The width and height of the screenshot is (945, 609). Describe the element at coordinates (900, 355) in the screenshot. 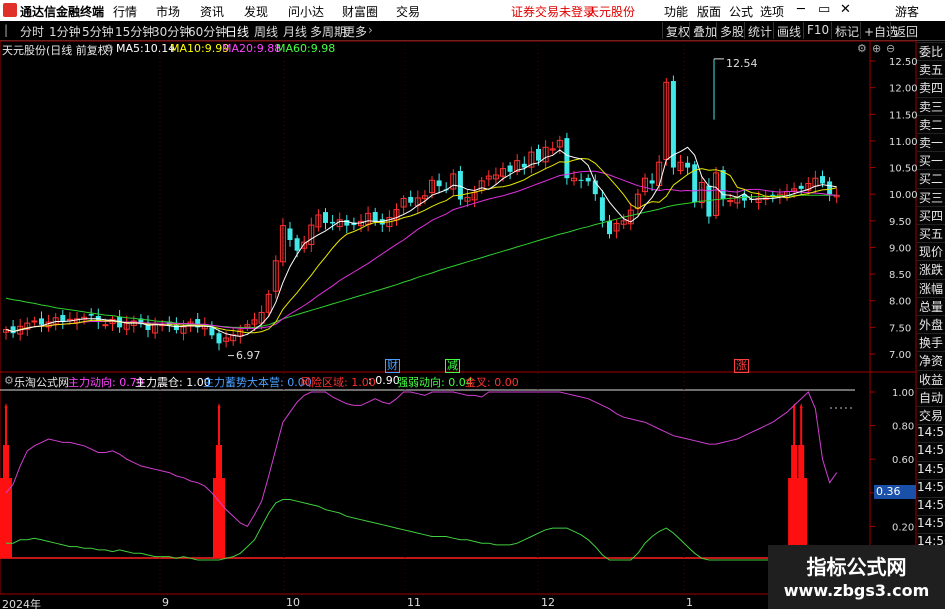

I see `y-tick-label: 7.00` at that location.